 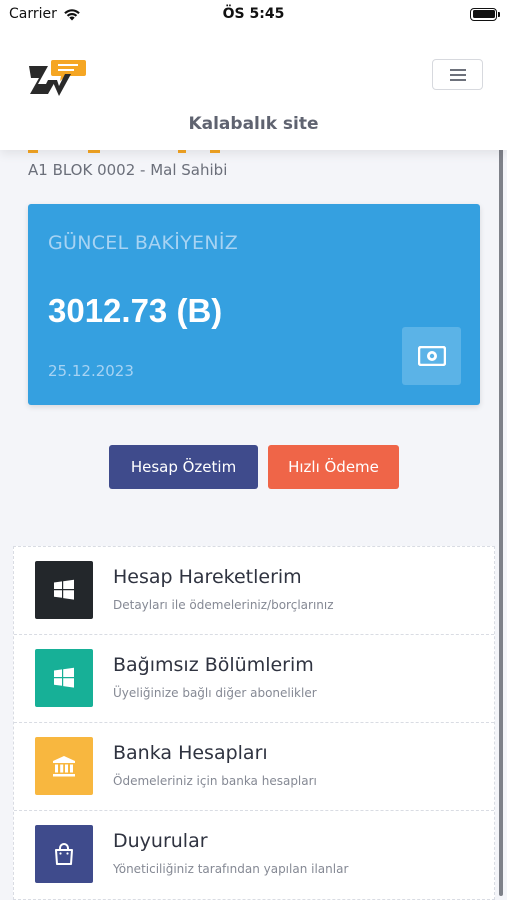 I want to click on site-name: Kalabalık site, so click(x=253, y=124).